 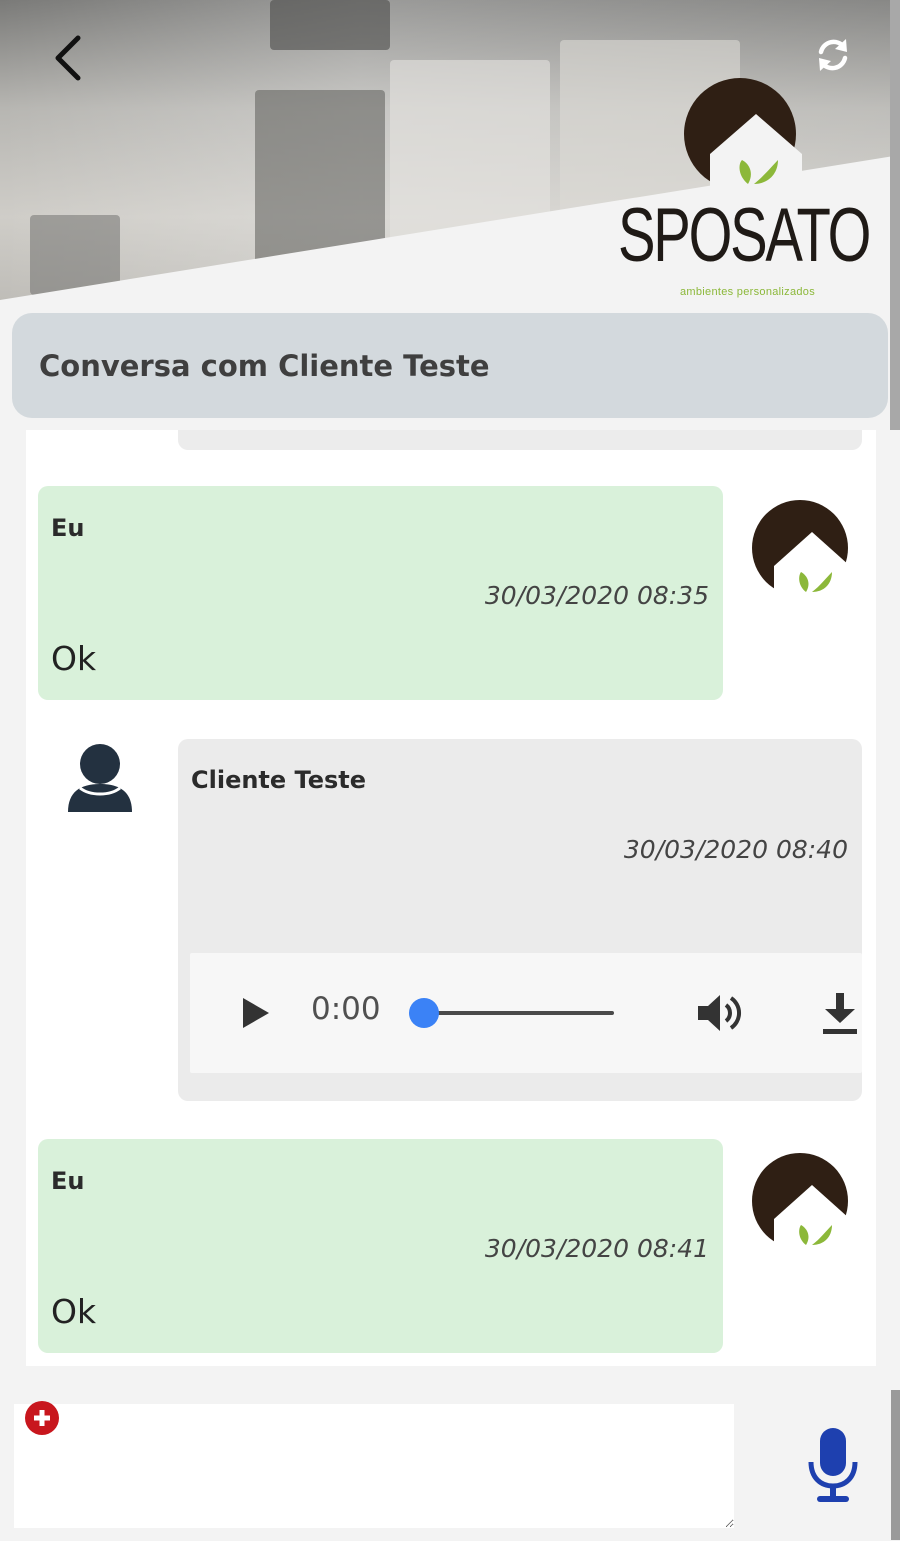 I want to click on previous-message-bubble, so click(x=520, y=440).